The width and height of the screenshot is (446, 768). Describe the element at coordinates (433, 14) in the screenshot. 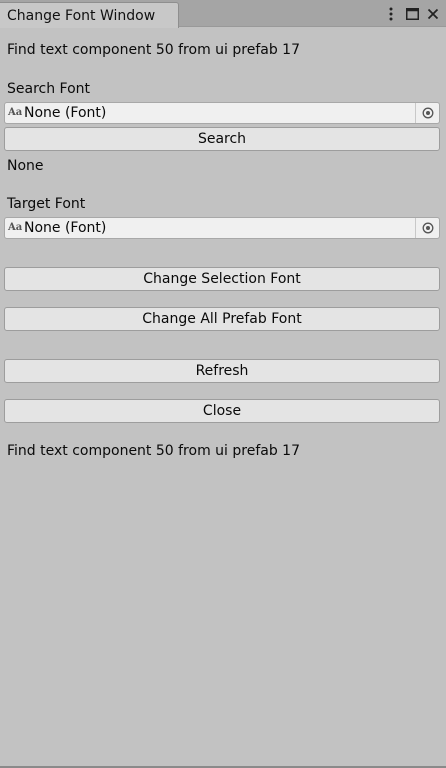

I see `close-icon` at that location.